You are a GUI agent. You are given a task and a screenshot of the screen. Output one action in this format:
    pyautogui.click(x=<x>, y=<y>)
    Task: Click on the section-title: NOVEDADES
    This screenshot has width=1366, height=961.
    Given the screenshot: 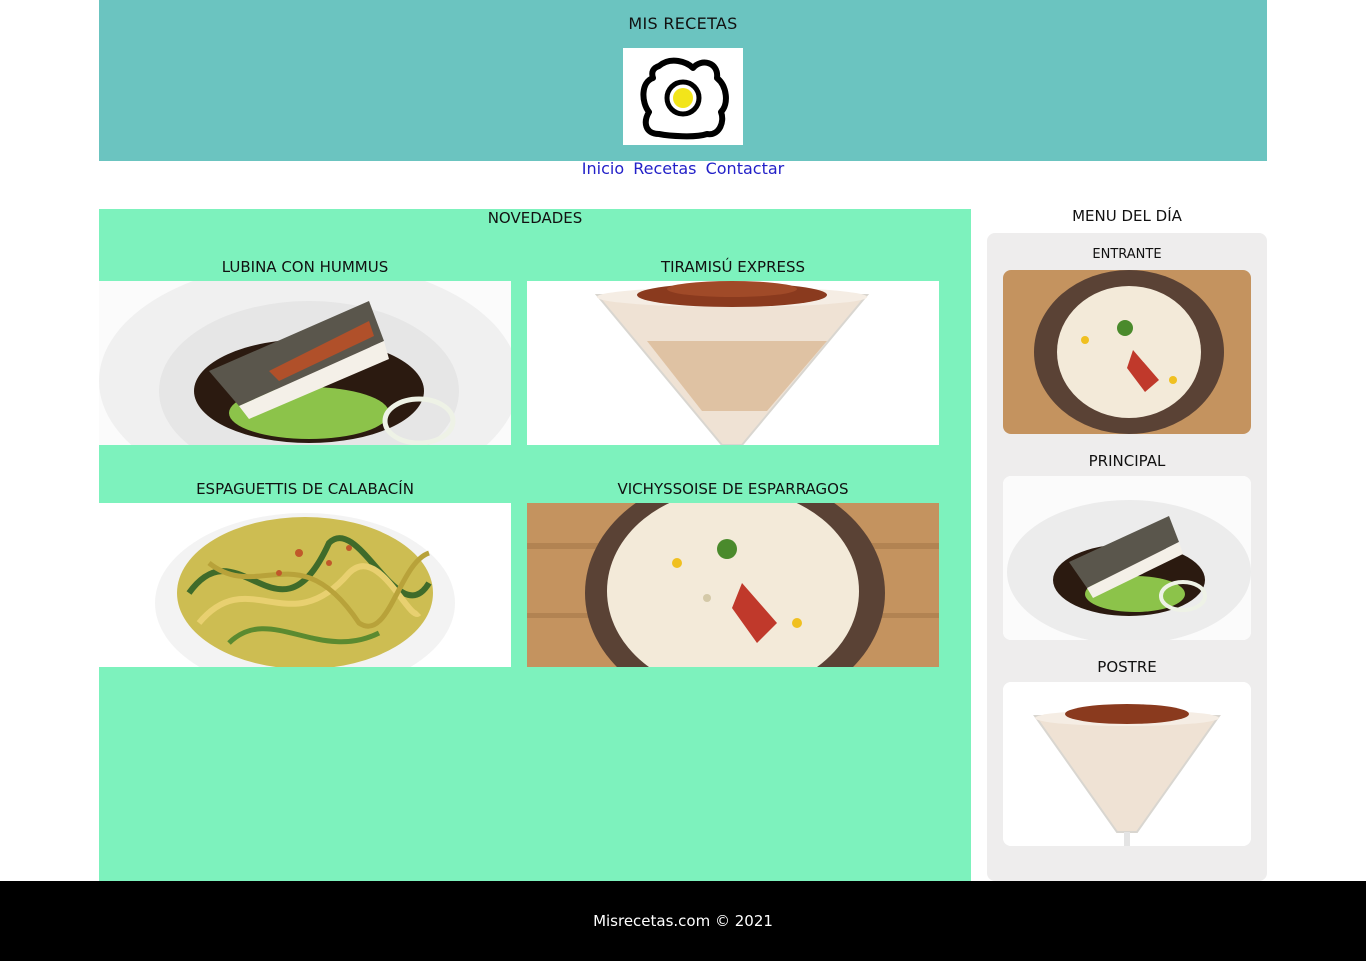 What is the action you would take?
    pyautogui.click(x=535, y=218)
    